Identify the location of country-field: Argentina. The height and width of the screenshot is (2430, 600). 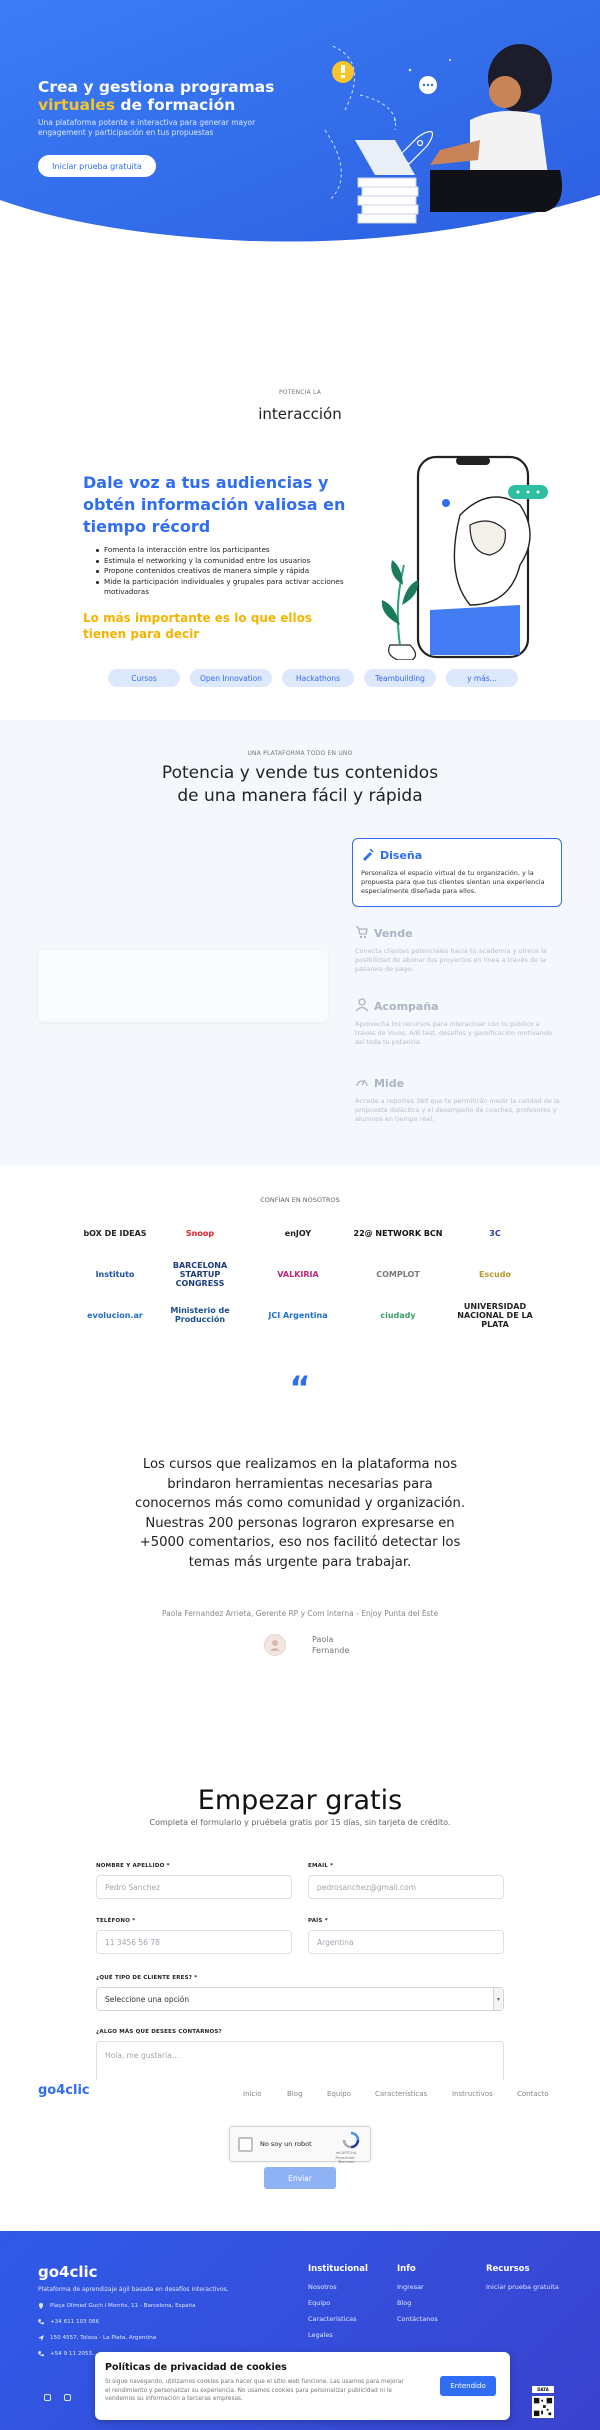
(406, 1942).